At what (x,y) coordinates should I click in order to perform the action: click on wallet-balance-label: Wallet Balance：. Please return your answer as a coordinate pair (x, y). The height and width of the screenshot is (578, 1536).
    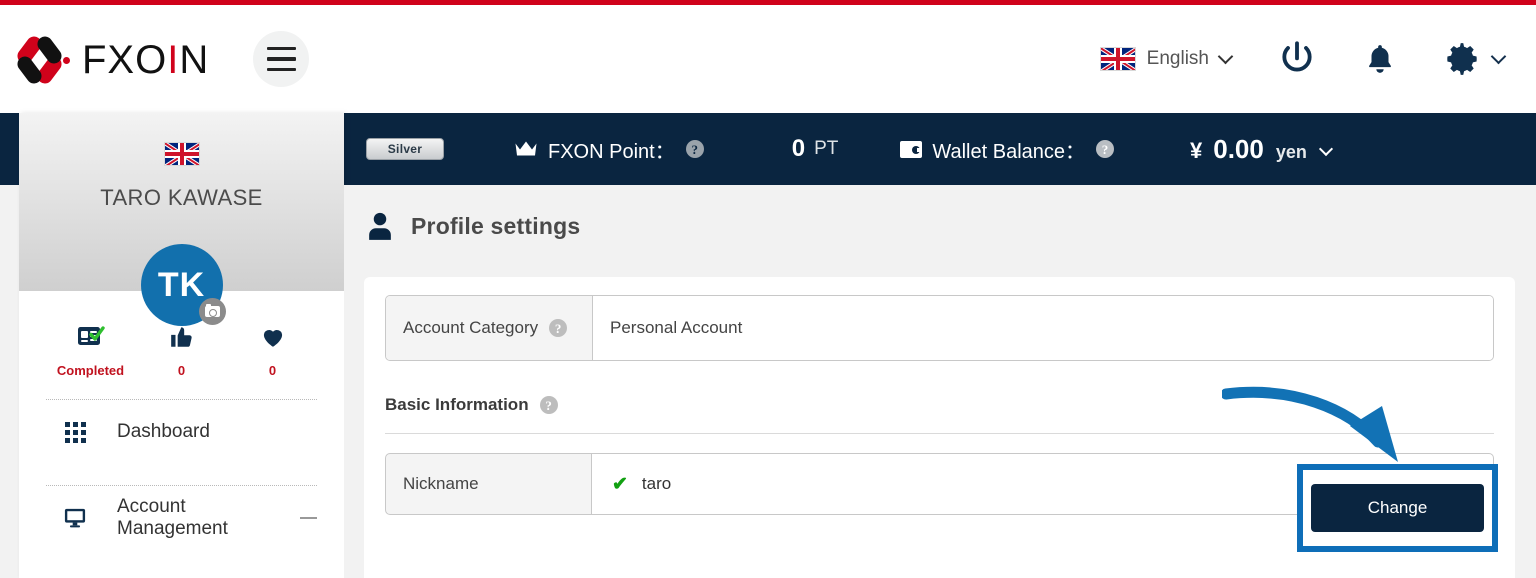
    Looking at the image, I should click on (1008, 151).